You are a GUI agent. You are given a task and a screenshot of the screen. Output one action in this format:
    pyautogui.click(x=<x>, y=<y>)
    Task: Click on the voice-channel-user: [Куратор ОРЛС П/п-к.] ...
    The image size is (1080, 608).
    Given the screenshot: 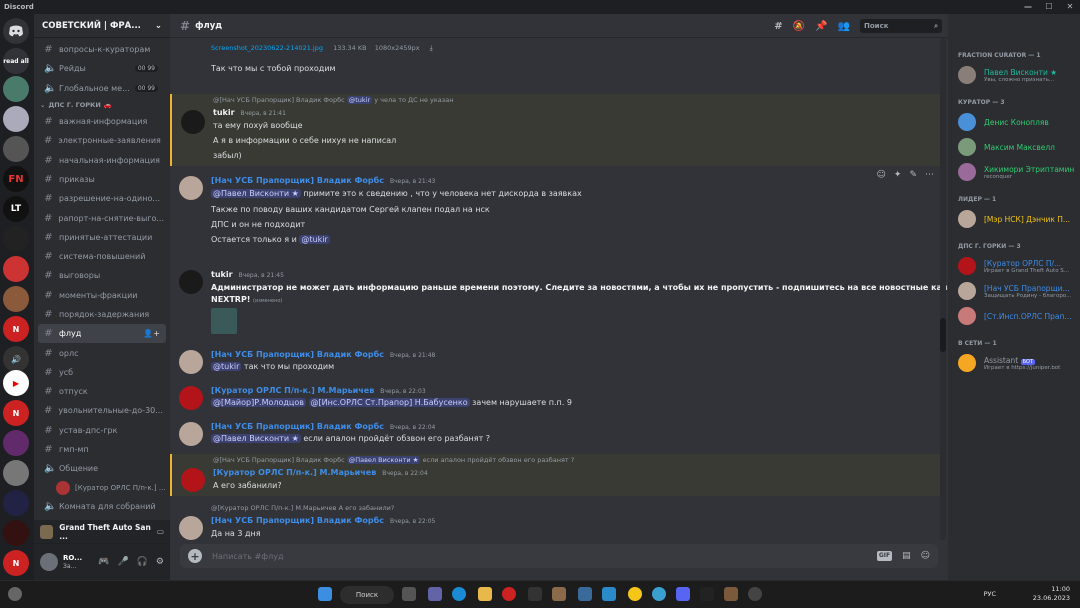 What is the action you would take?
    pyautogui.click(x=113, y=488)
    